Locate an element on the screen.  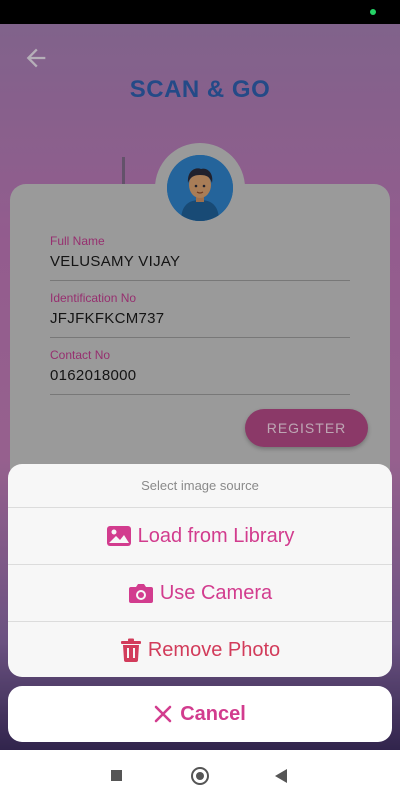
use-camera-option: Use Camera is located at coordinates (200, 593).